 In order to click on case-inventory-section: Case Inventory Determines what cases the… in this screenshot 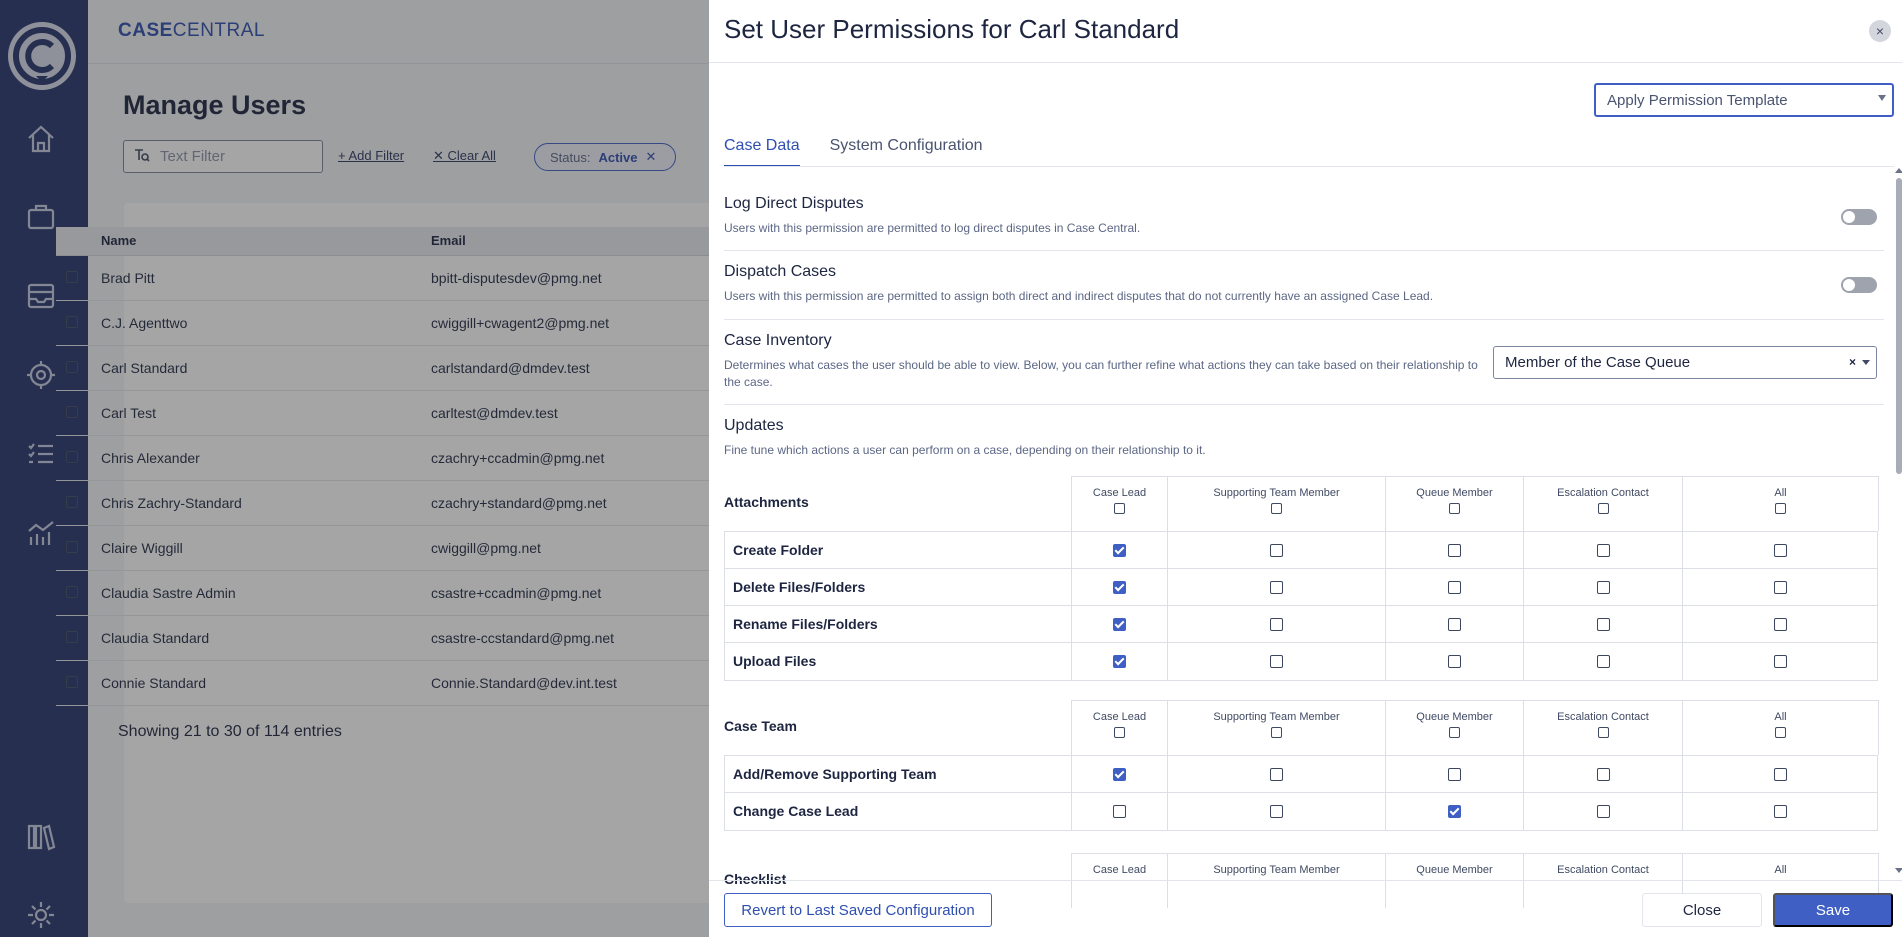, I will do `click(1104, 361)`.